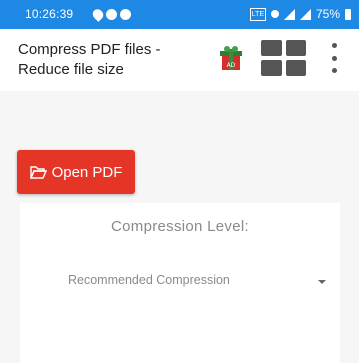  Describe the element at coordinates (179, 14) in the screenshot. I see `status-bar: 10:26:39 LTE 75%` at that location.